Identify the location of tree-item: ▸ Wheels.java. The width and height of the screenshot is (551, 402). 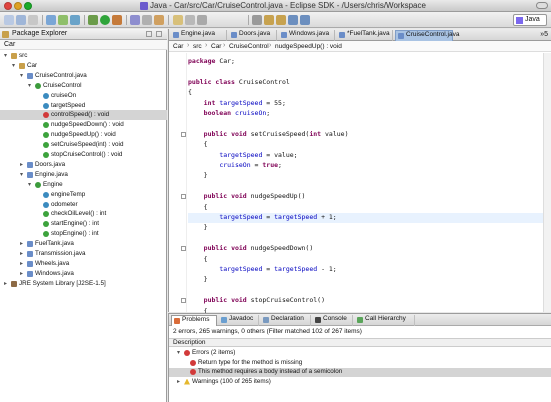
(83, 264).